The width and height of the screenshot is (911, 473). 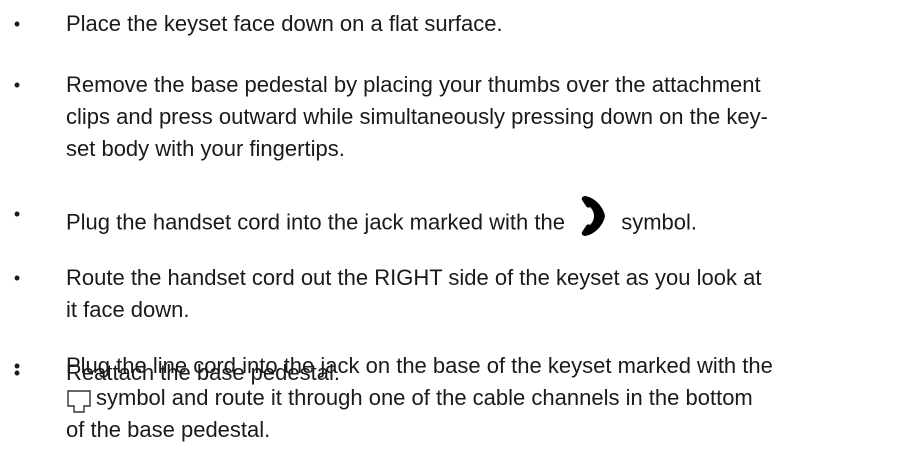 I want to click on item-text-line: of the base pedestal., so click(x=168, y=429).